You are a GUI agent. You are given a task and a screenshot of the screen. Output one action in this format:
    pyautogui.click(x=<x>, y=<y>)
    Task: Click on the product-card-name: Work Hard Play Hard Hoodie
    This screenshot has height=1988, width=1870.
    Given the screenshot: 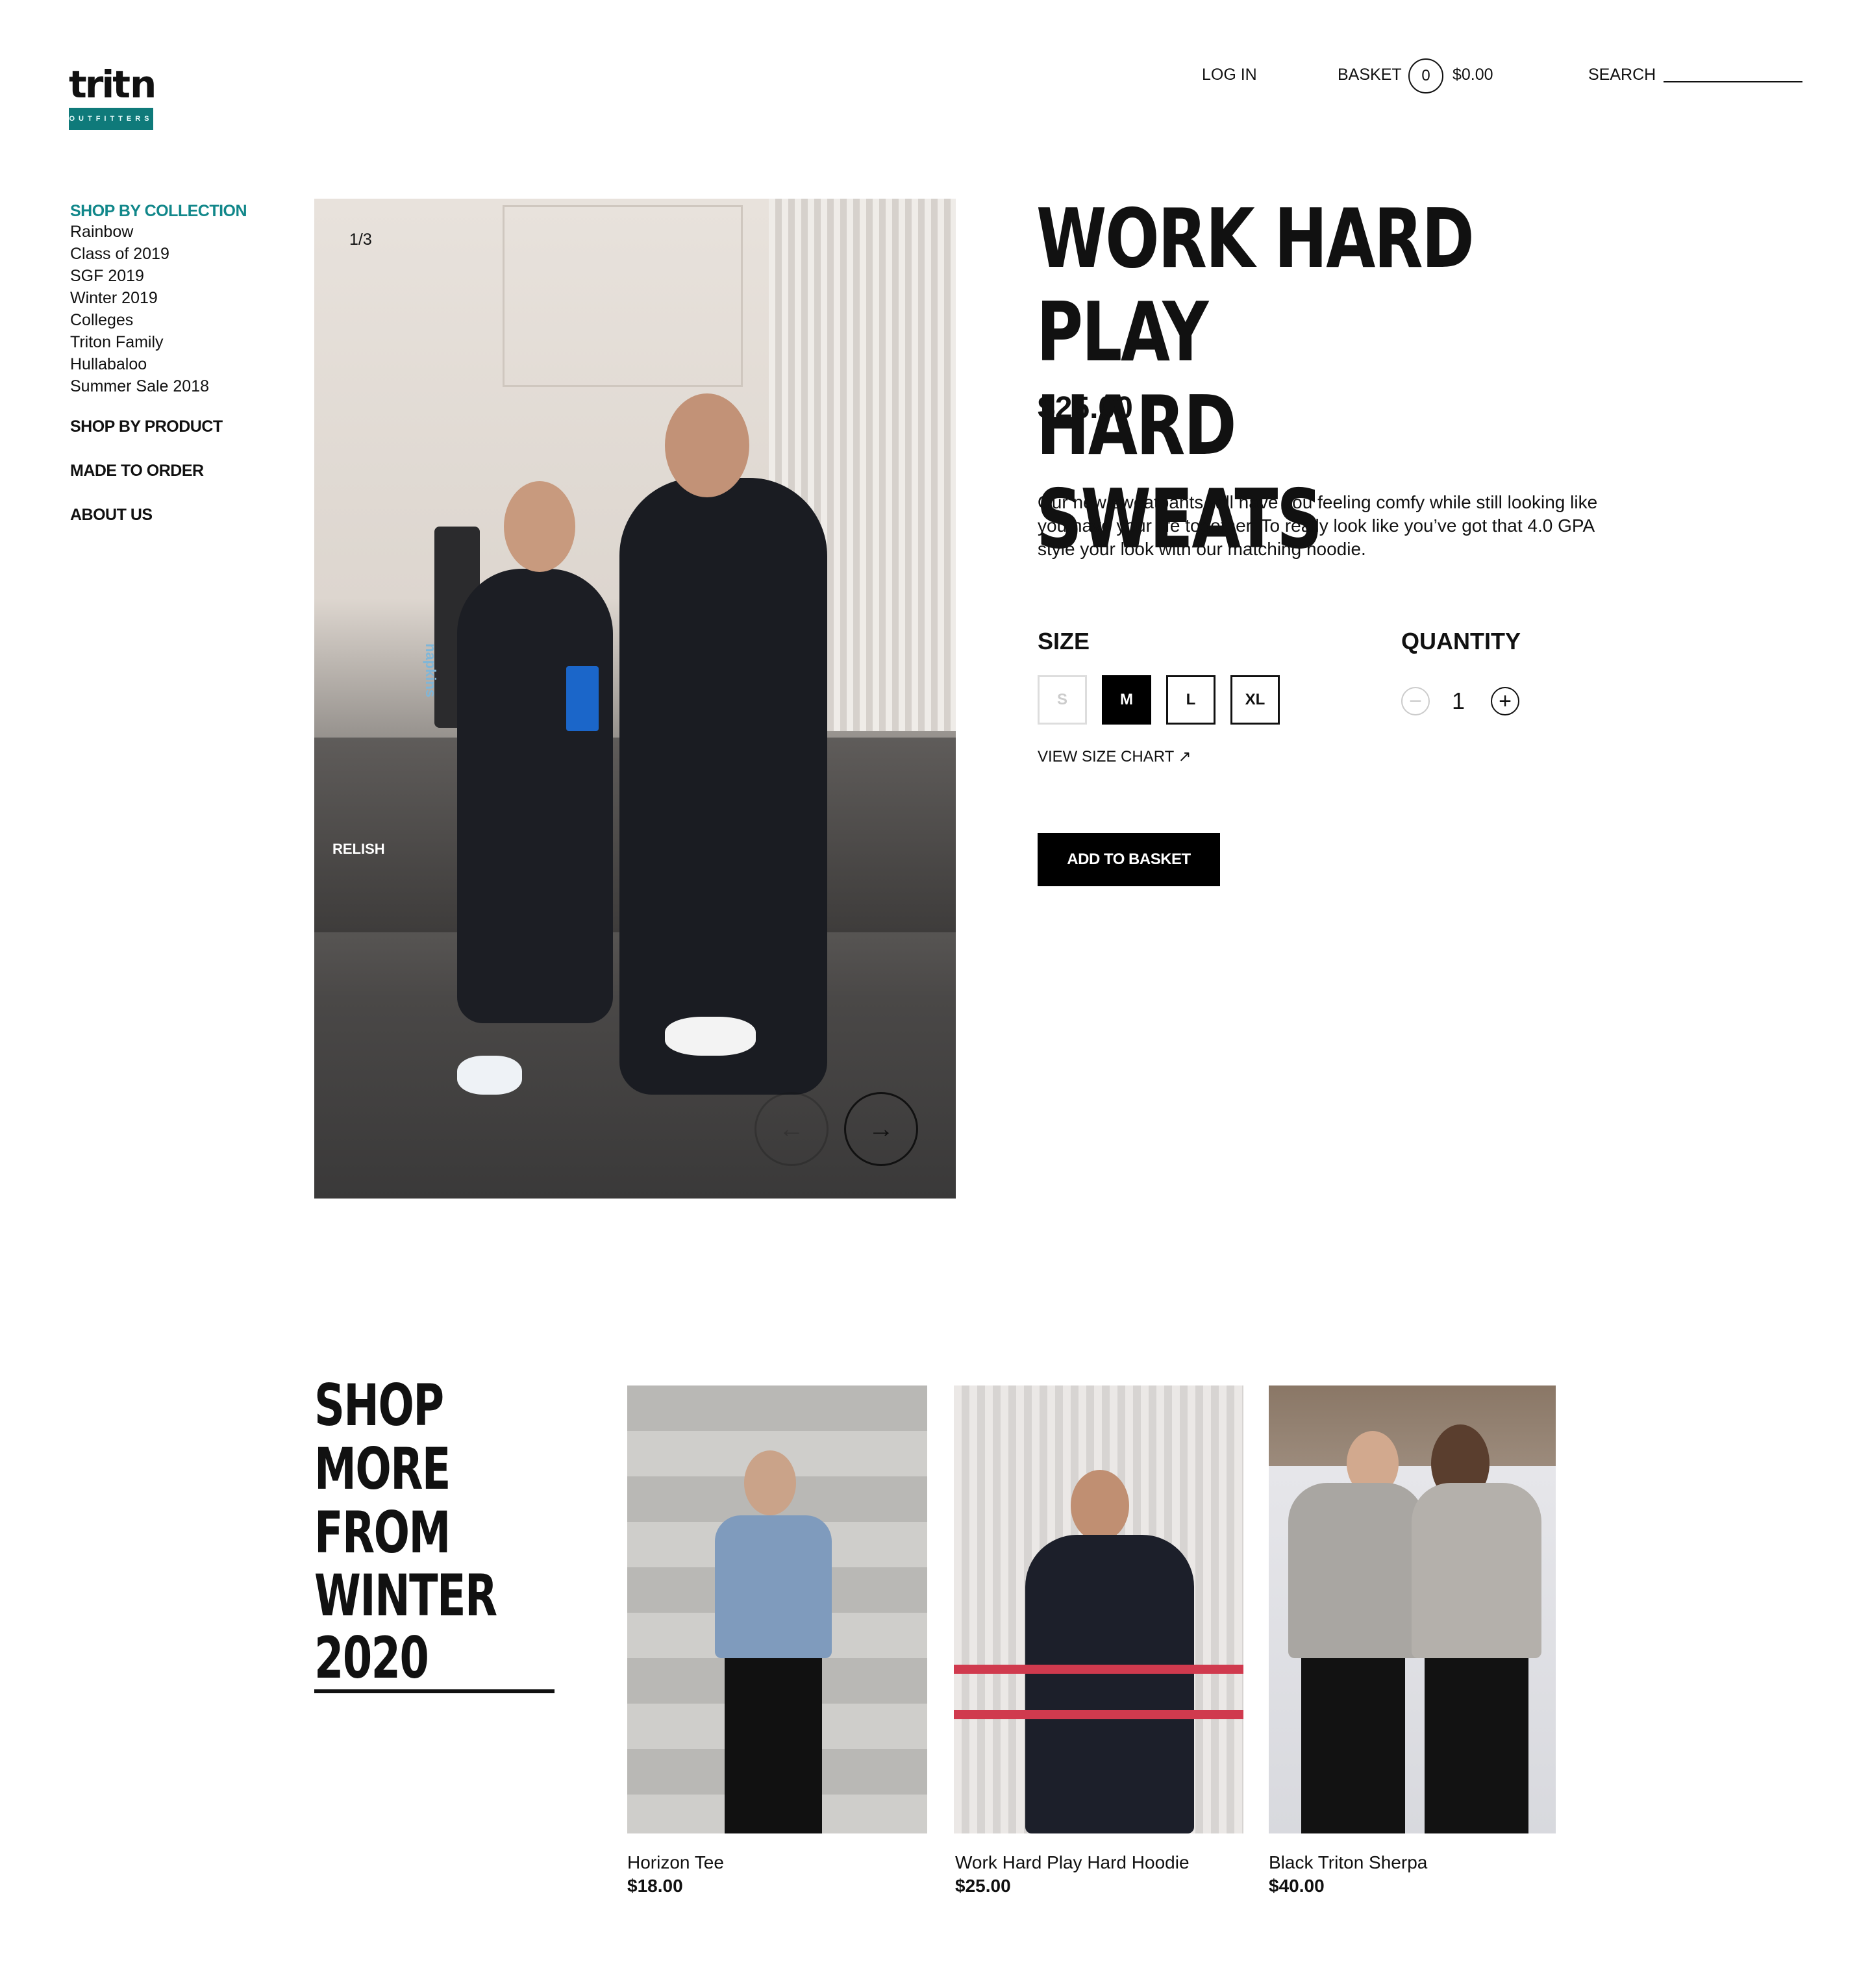 What is the action you would take?
    pyautogui.click(x=1072, y=1863)
    